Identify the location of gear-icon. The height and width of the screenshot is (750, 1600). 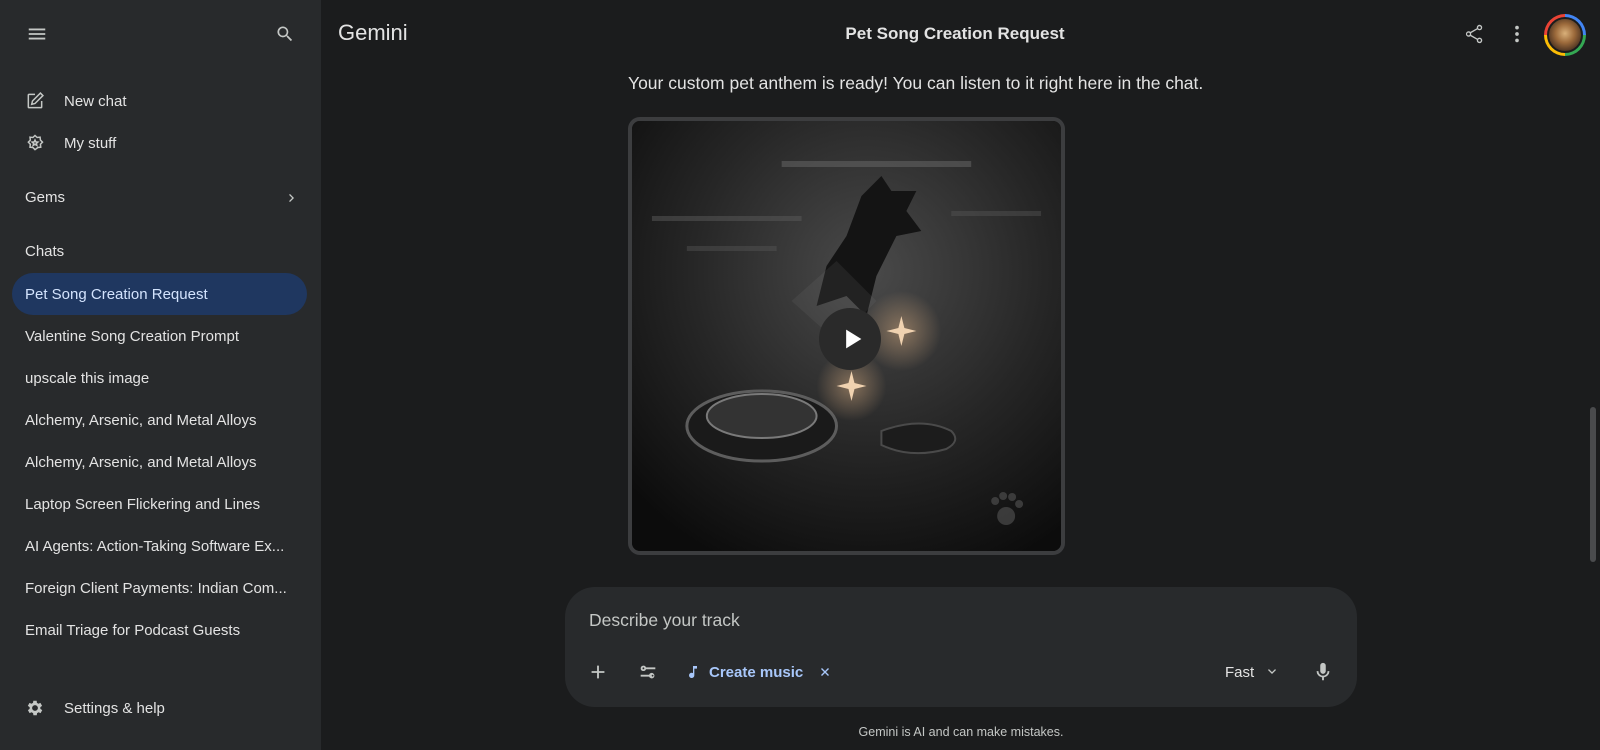
(35, 708).